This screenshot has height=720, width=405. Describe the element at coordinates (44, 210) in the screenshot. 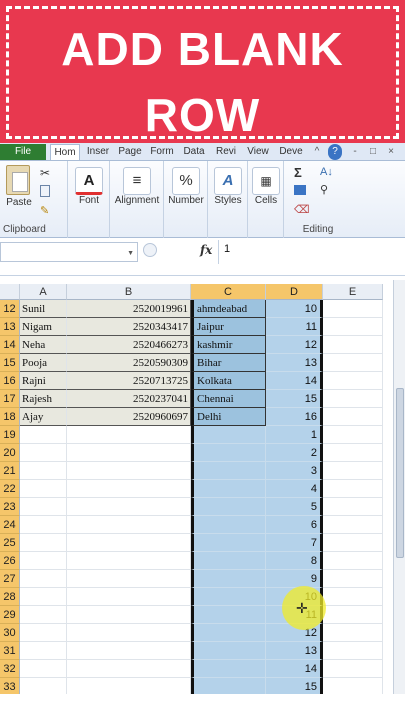

I see `format-painter-icon: ✎` at that location.